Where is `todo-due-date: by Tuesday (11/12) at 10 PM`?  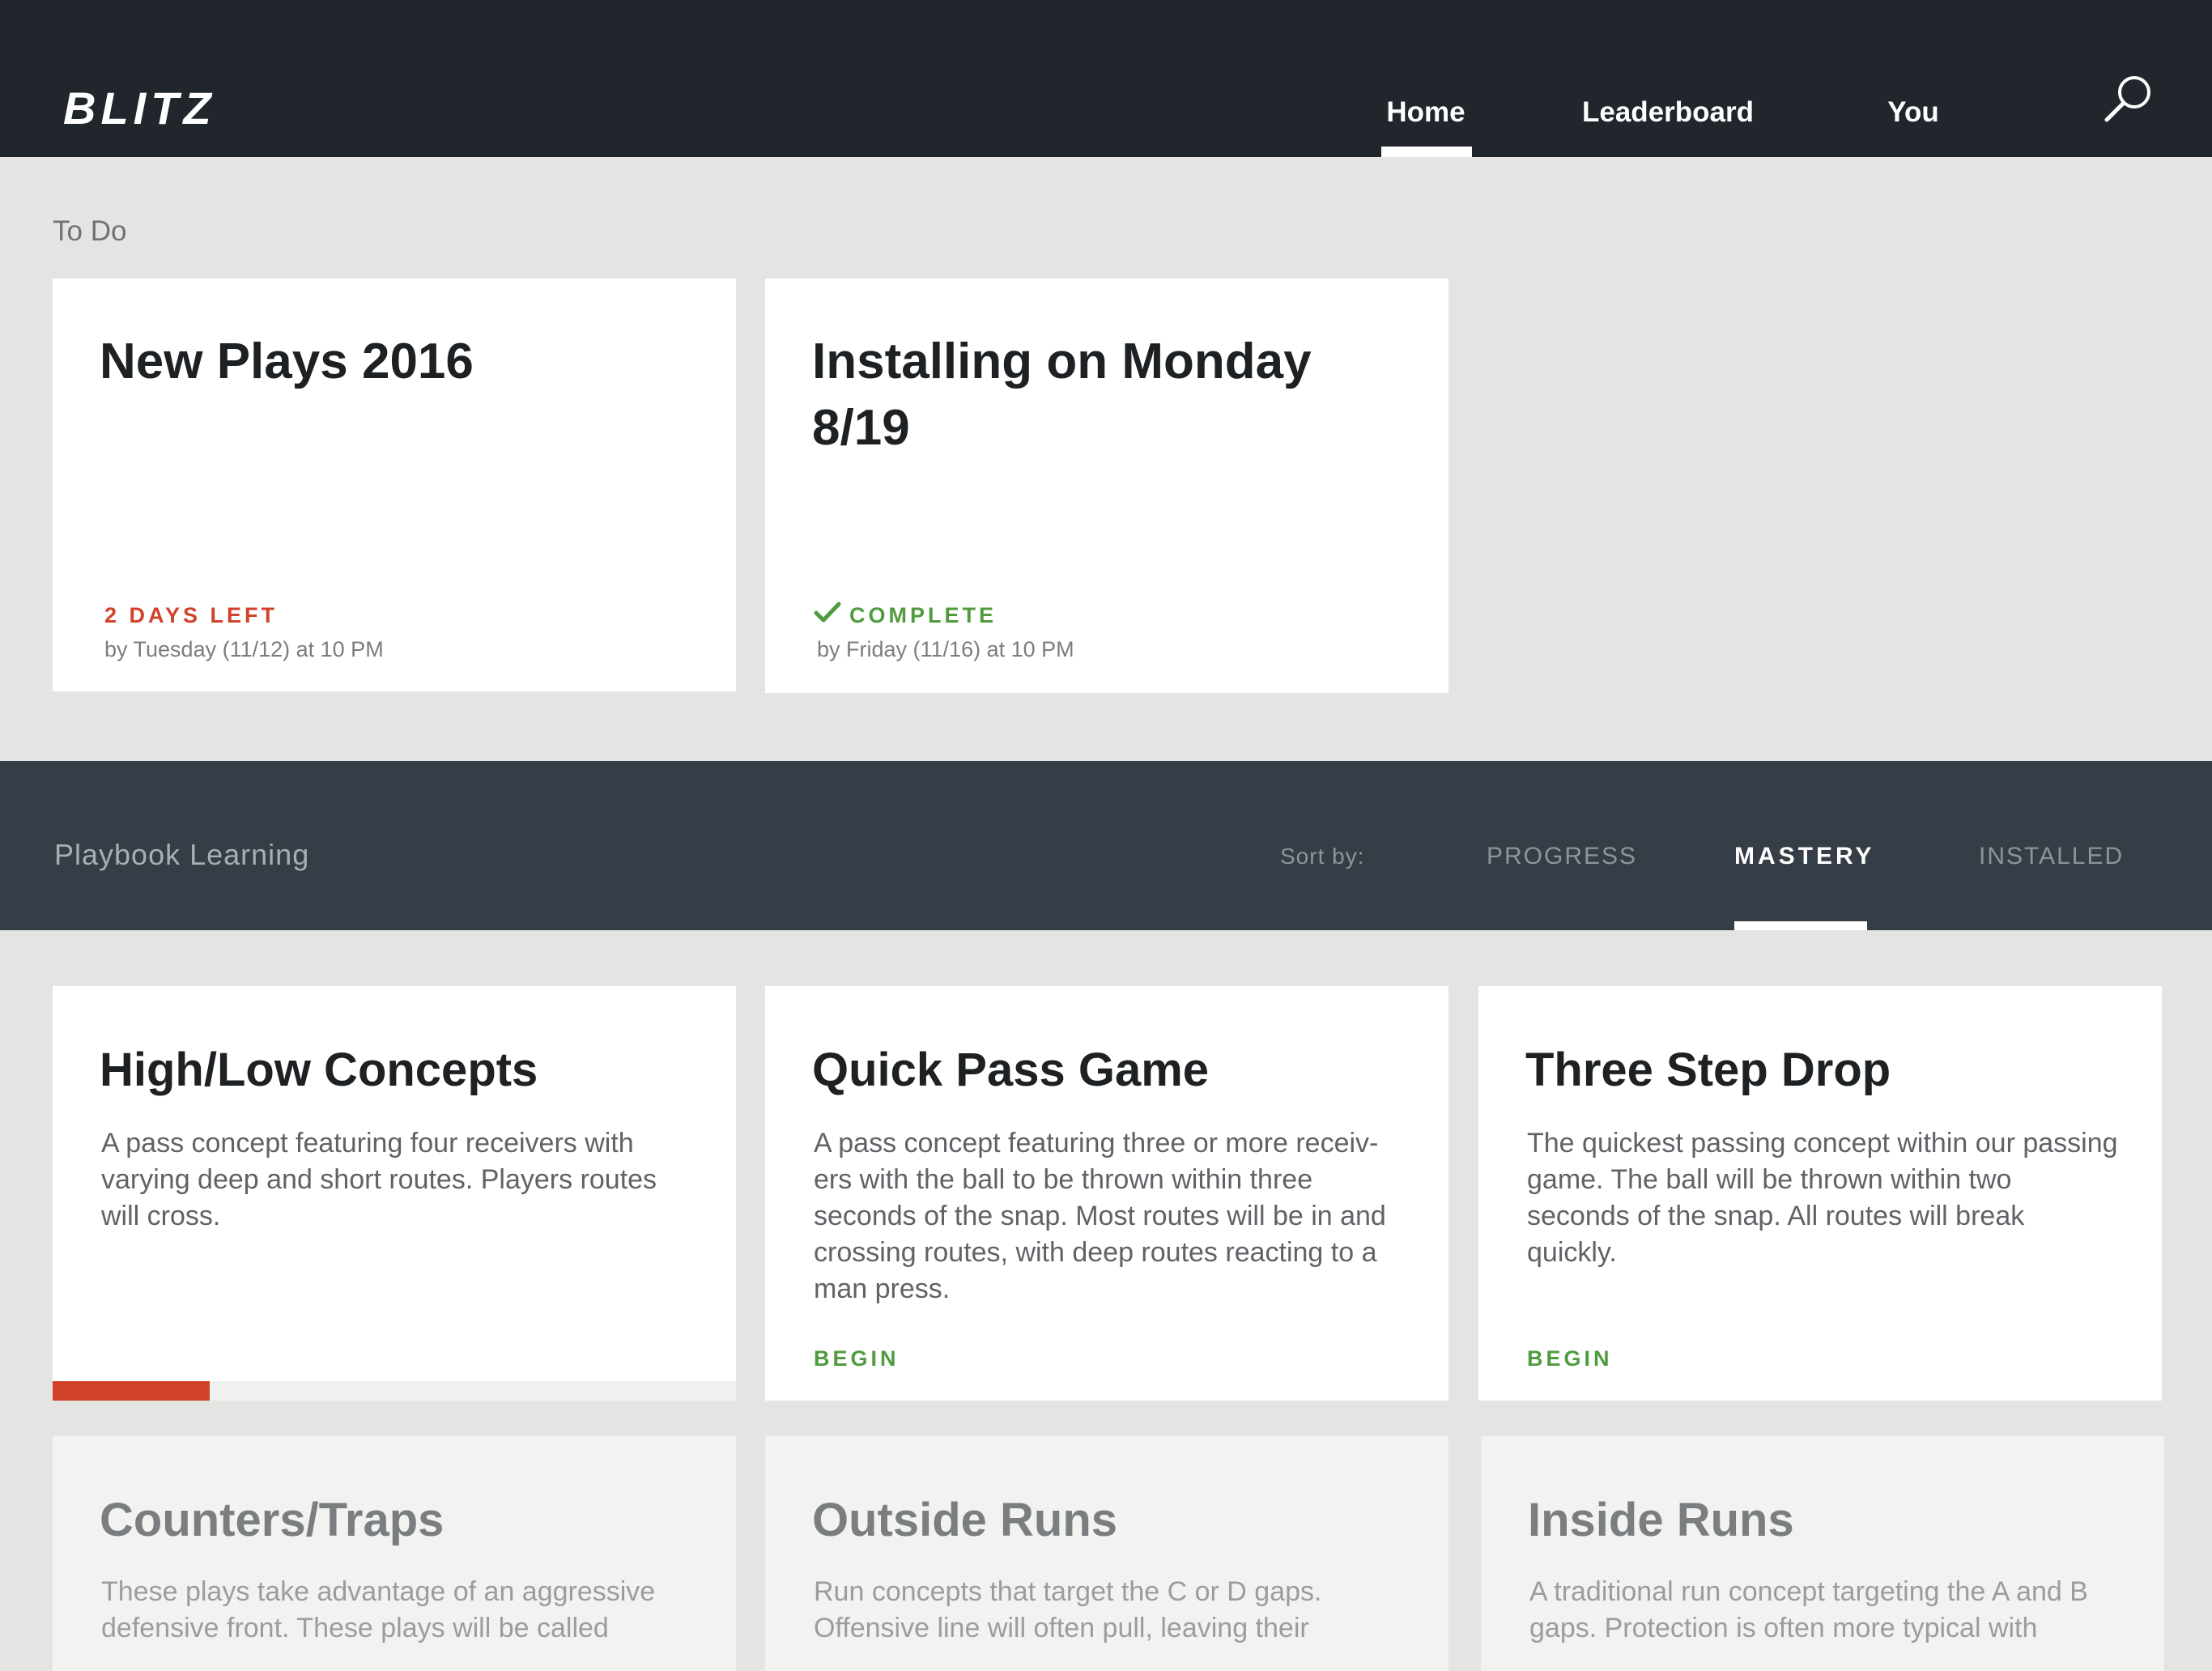
todo-due-date: by Tuesday (11/12) at 10 PM is located at coordinates (244, 649).